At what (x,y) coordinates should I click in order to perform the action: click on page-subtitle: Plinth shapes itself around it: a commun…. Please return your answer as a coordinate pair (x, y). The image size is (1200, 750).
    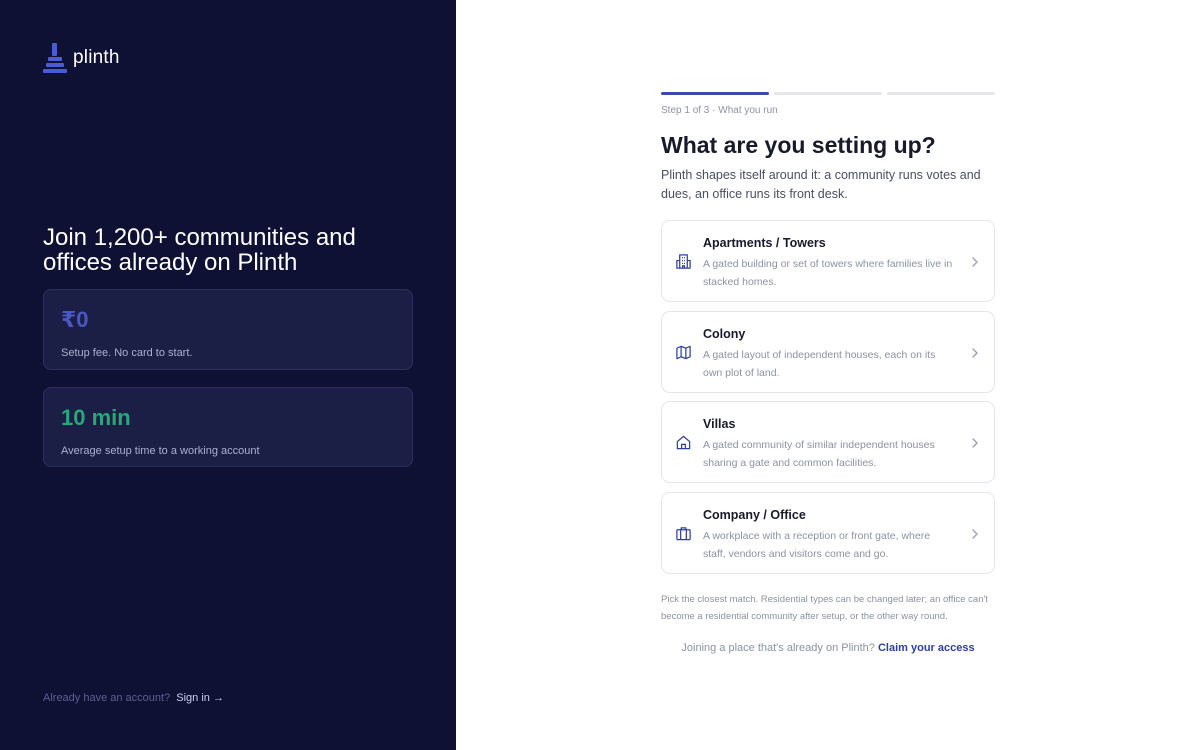
    Looking at the image, I should click on (821, 184).